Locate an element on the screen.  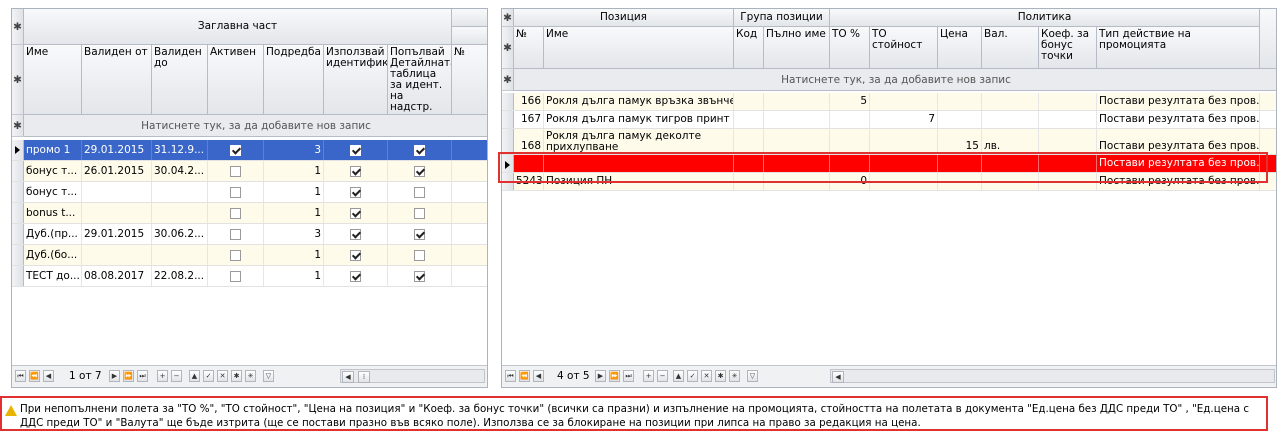
col-header-number: № is located at coordinates (469, 80).